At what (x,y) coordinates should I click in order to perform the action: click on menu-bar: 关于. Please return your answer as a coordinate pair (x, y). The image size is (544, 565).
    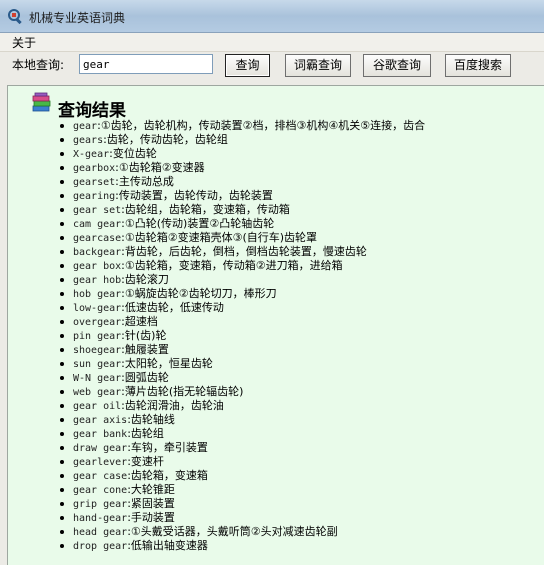
    Looking at the image, I should click on (272, 42).